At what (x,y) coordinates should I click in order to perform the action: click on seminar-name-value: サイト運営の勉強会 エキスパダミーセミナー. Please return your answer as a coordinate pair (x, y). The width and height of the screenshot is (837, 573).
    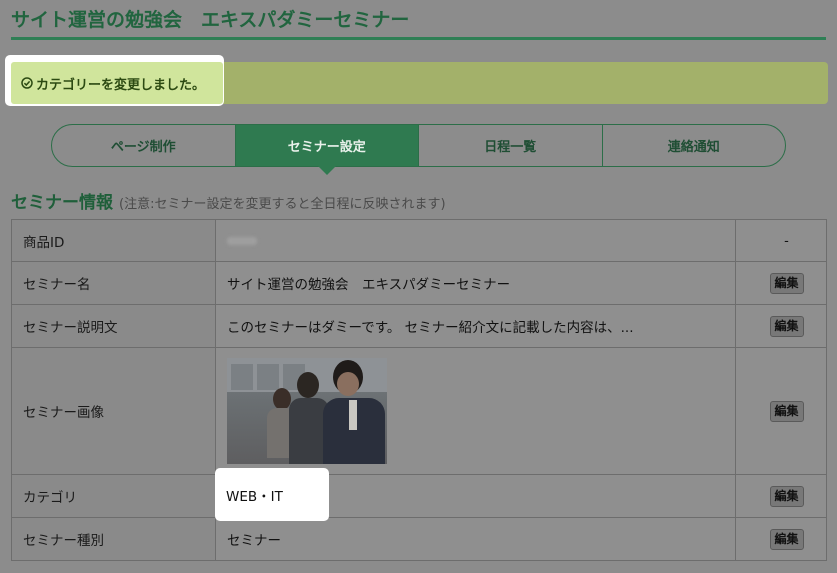
    Looking at the image, I should click on (475, 283).